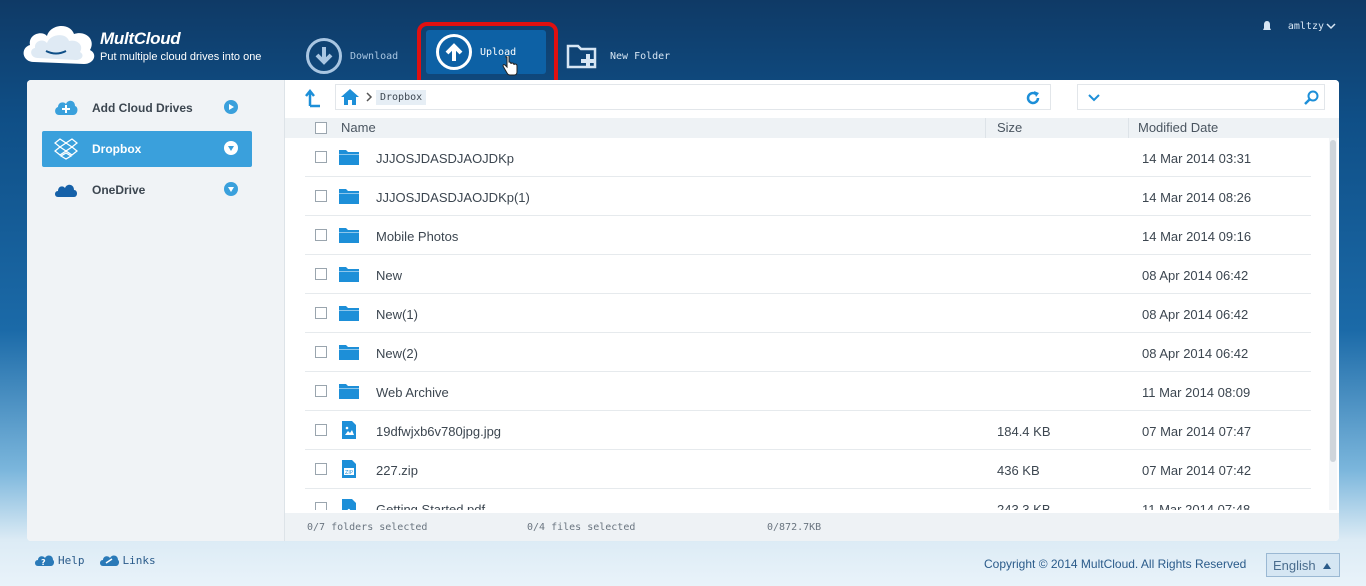 This screenshot has width=1366, height=586. I want to click on add-cloud-icon, so click(66, 108).